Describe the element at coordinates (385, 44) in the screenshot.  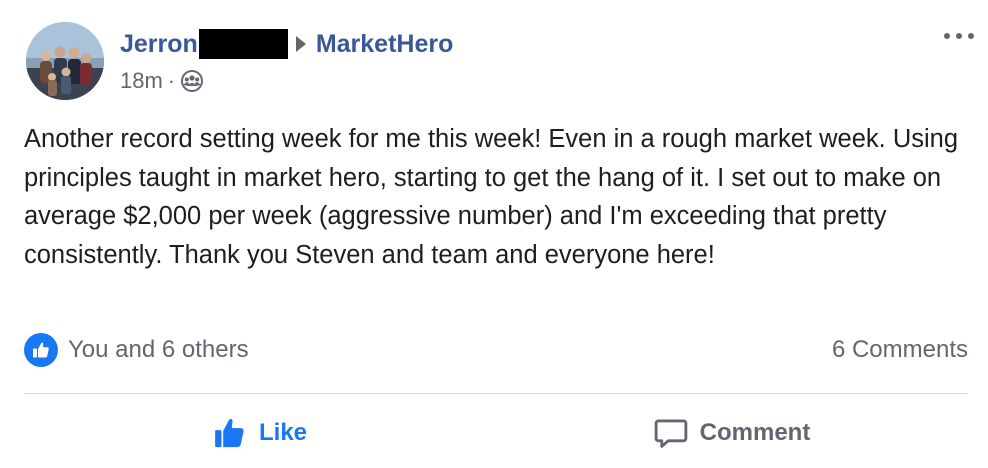
I see `group-name-link: MarketHero` at that location.